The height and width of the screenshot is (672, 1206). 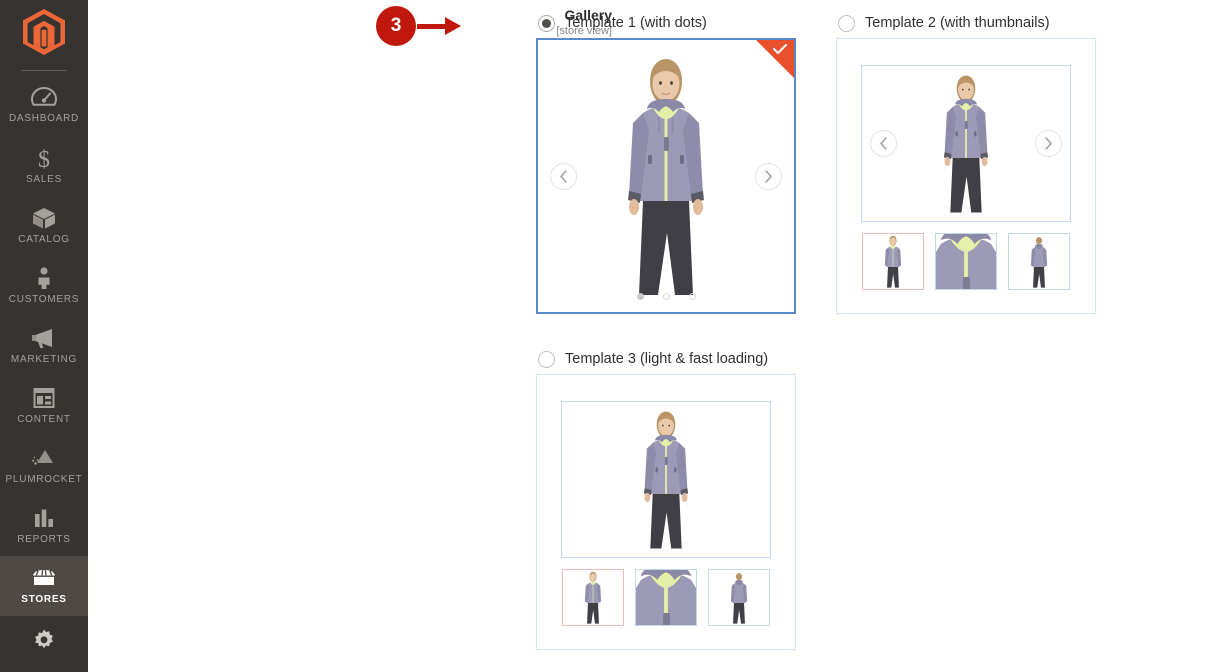 I want to click on template-1-header: Template 1 (with dots), so click(x=667, y=23).